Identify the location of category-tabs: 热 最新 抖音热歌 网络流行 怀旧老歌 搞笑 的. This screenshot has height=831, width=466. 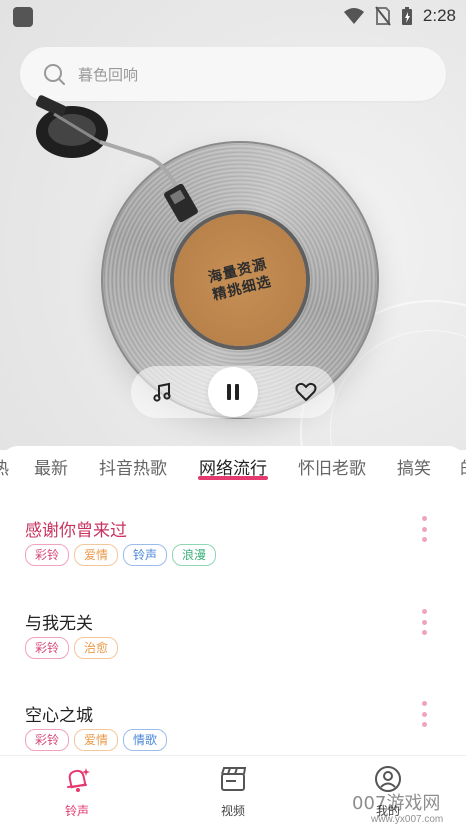
(233, 468).